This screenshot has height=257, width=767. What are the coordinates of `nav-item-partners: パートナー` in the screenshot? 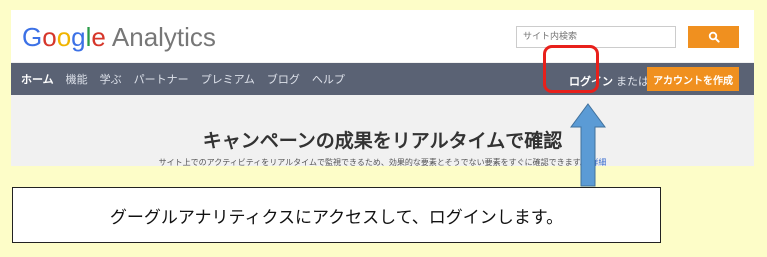 It's located at (161, 79).